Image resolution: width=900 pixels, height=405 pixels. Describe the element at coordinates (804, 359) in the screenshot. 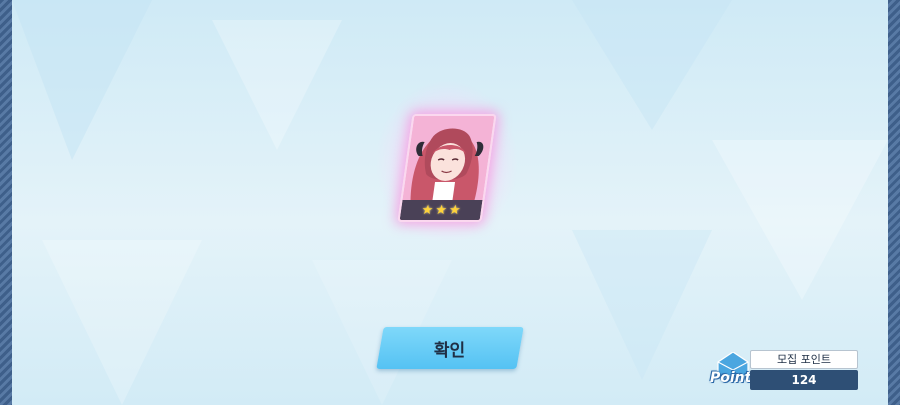

I see `recruit-points-label: 모집 포인트` at that location.